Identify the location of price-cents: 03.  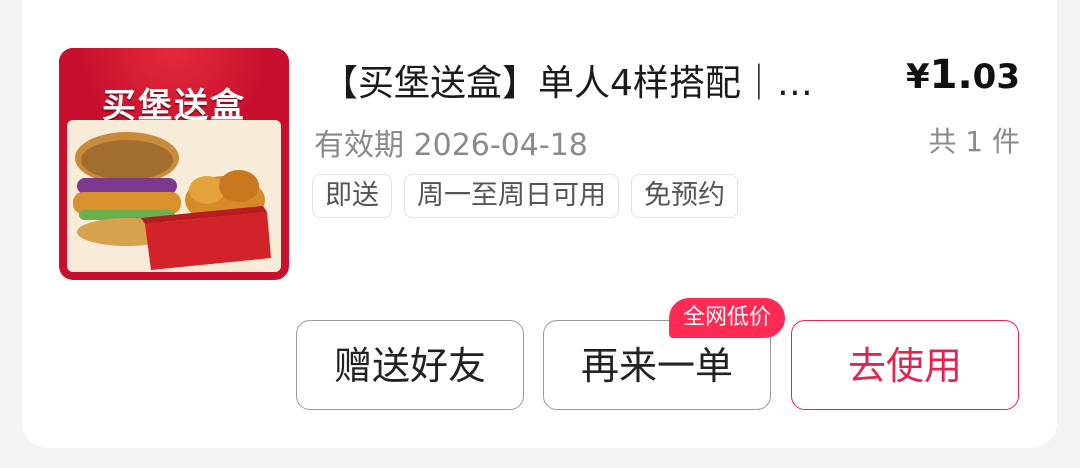
(996, 77).